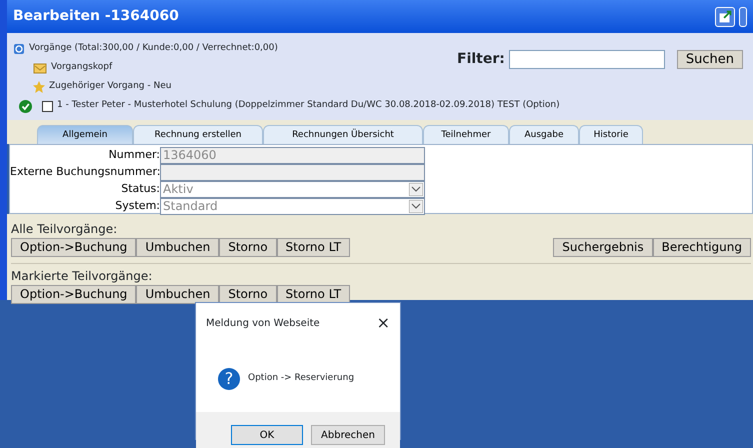 The image size is (753, 448). Describe the element at coordinates (603, 247) in the screenshot. I see `action-button: Suchergebnis` at that location.